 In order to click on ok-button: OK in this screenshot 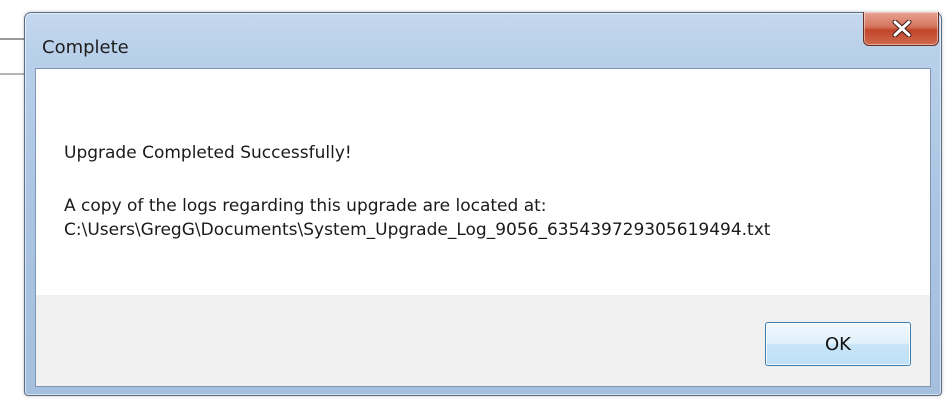, I will do `click(838, 344)`.